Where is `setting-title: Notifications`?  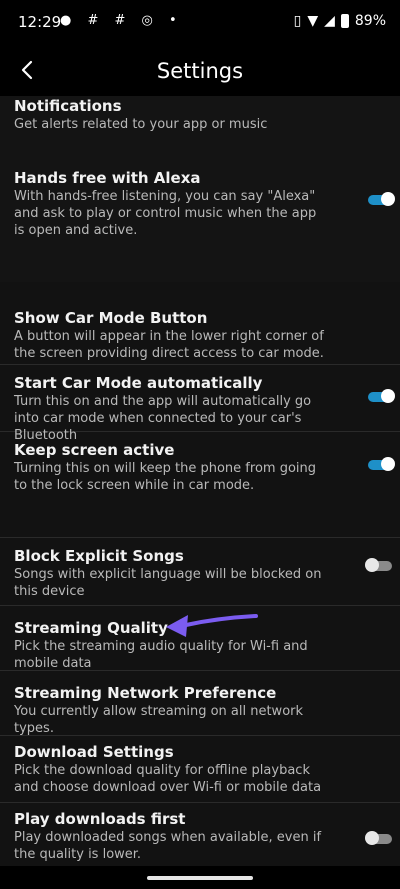
setting-title: Notifications is located at coordinates (68, 106).